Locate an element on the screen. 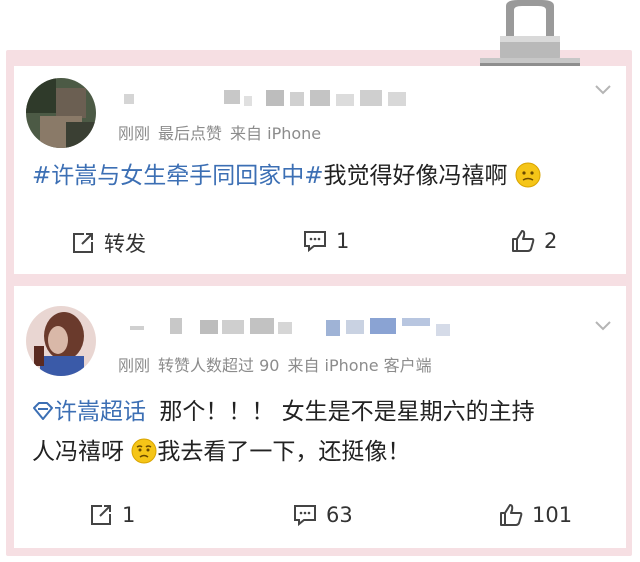 The width and height of the screenshot is (640, 562). post-meta: 刚刚 转赞人数超过 90 来自 iPhone 客户端 is located at coordinates (279, 364).